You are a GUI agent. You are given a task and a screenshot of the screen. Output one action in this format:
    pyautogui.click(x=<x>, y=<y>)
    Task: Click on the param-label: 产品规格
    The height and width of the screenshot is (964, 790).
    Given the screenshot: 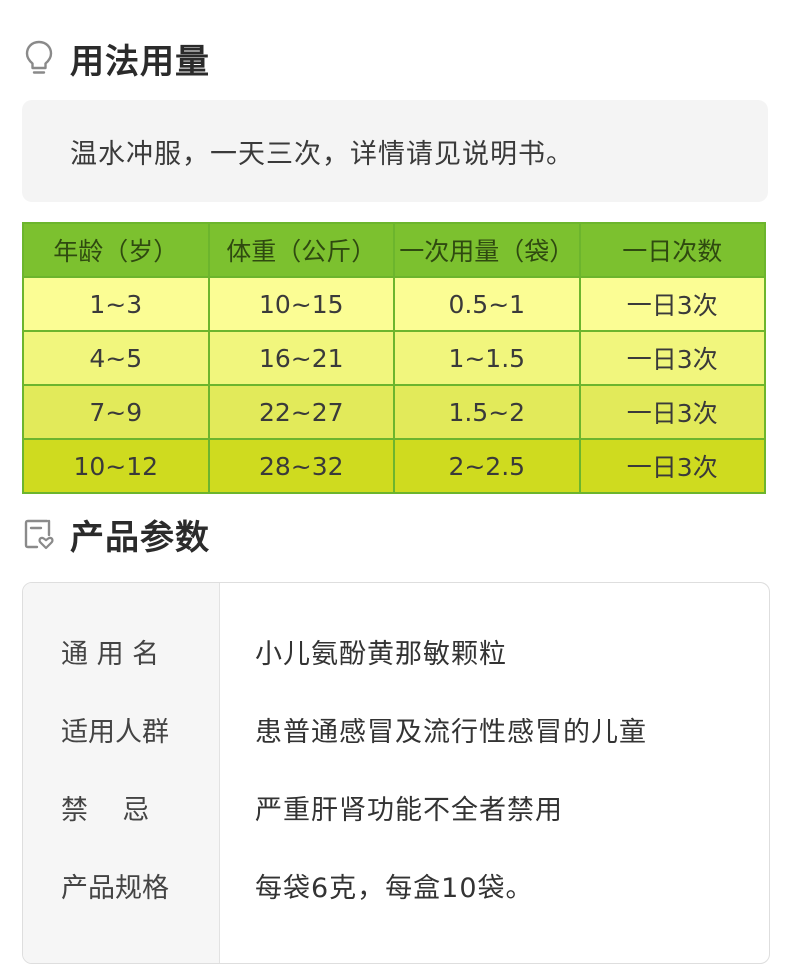 What is the action you would take?
    pyautogui.click(x=115, y=888)
    